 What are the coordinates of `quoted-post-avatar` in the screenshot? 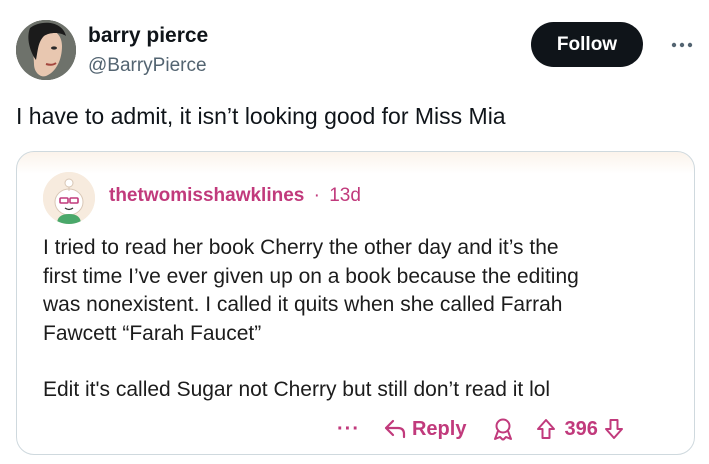 It's located at (69, 198).